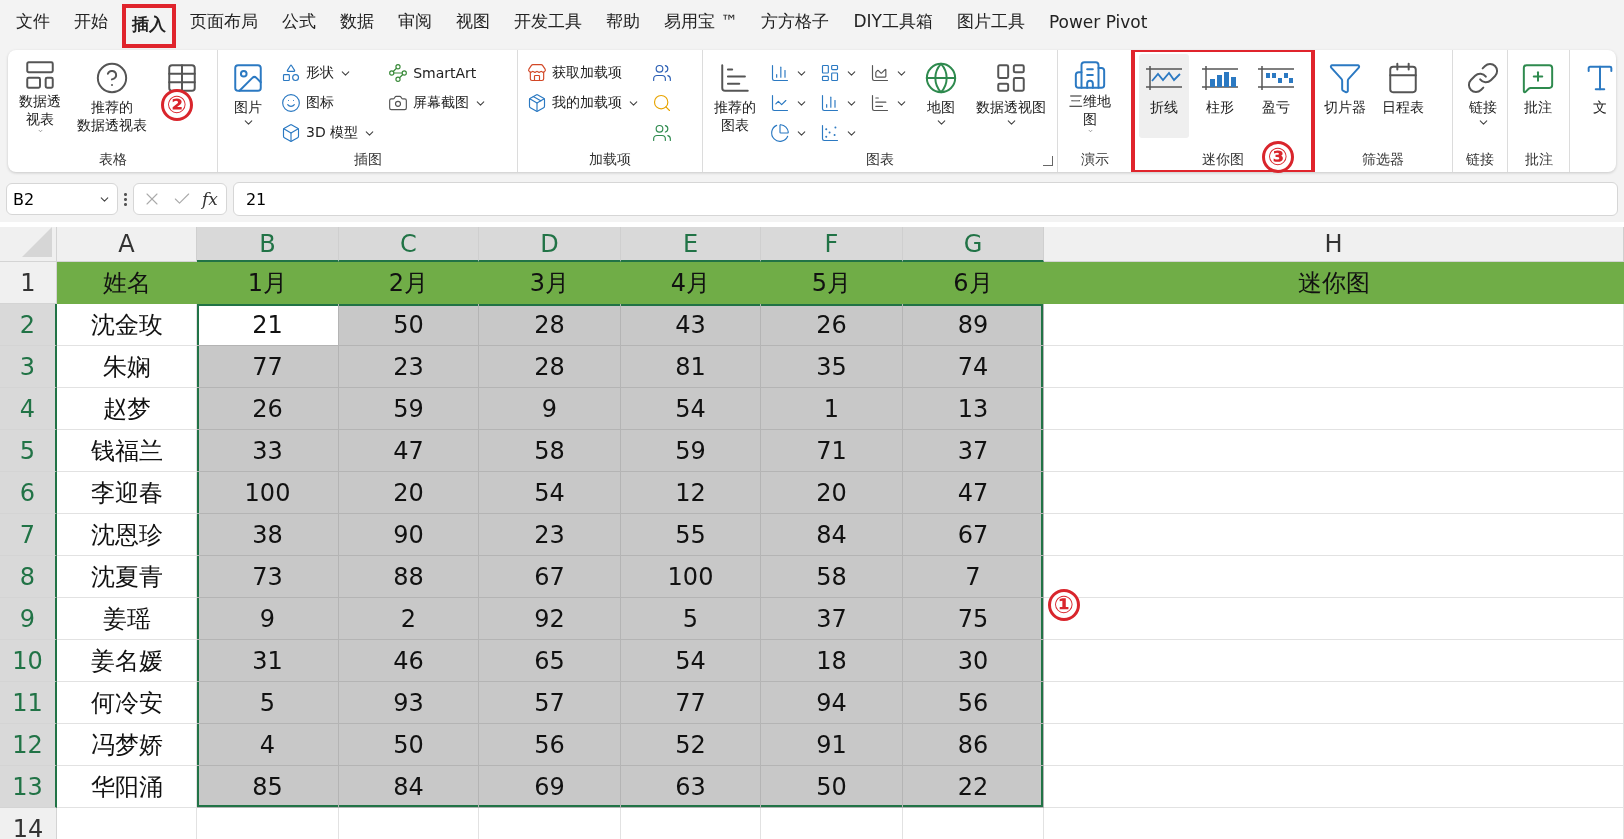 Image resolution: width=1624 pixels, height=839 pixels. What do you see at coordinates (398, 73) in the screenshot?
I see `smartart-icon` at bounding box center [398, 73].